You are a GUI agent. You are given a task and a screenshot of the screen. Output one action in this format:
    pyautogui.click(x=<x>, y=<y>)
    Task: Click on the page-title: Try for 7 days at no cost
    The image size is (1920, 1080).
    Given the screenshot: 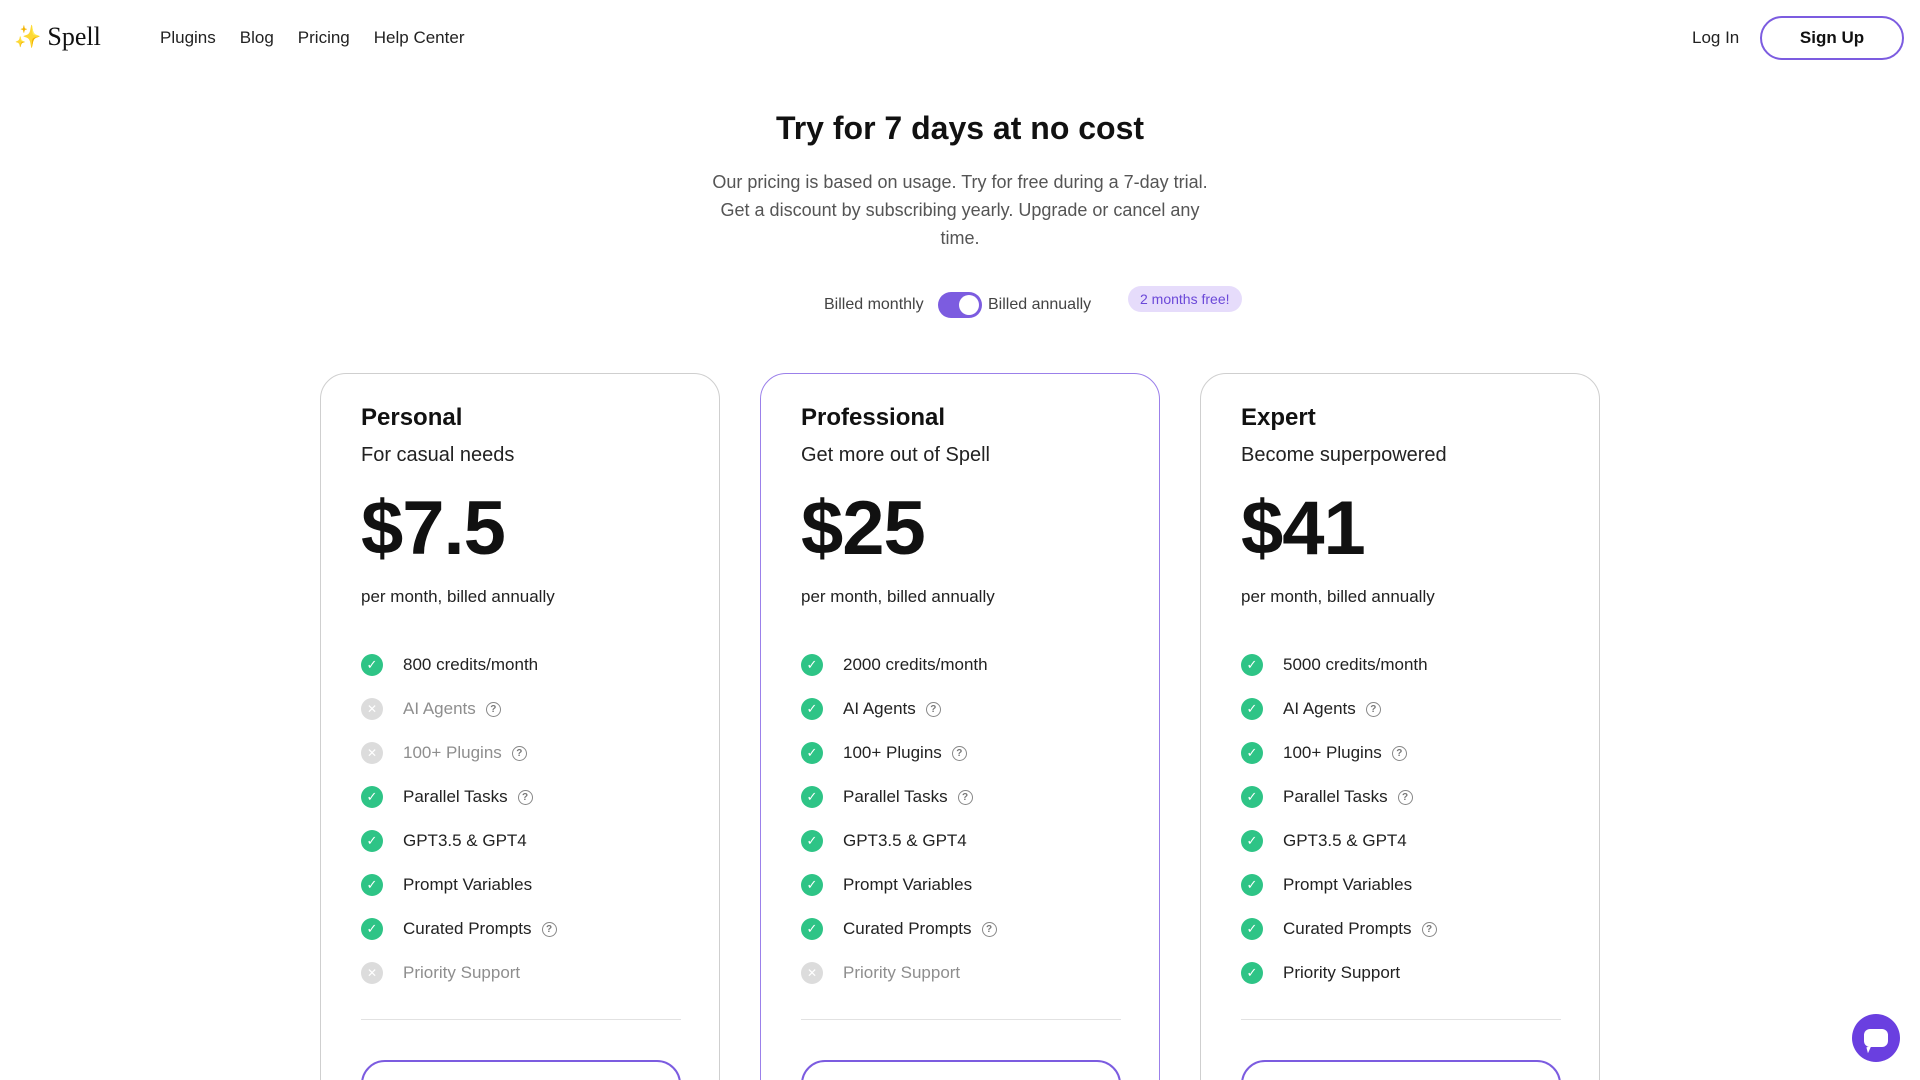 What is the action you would take?
    pyautogui.click(x=960, y=128)
    